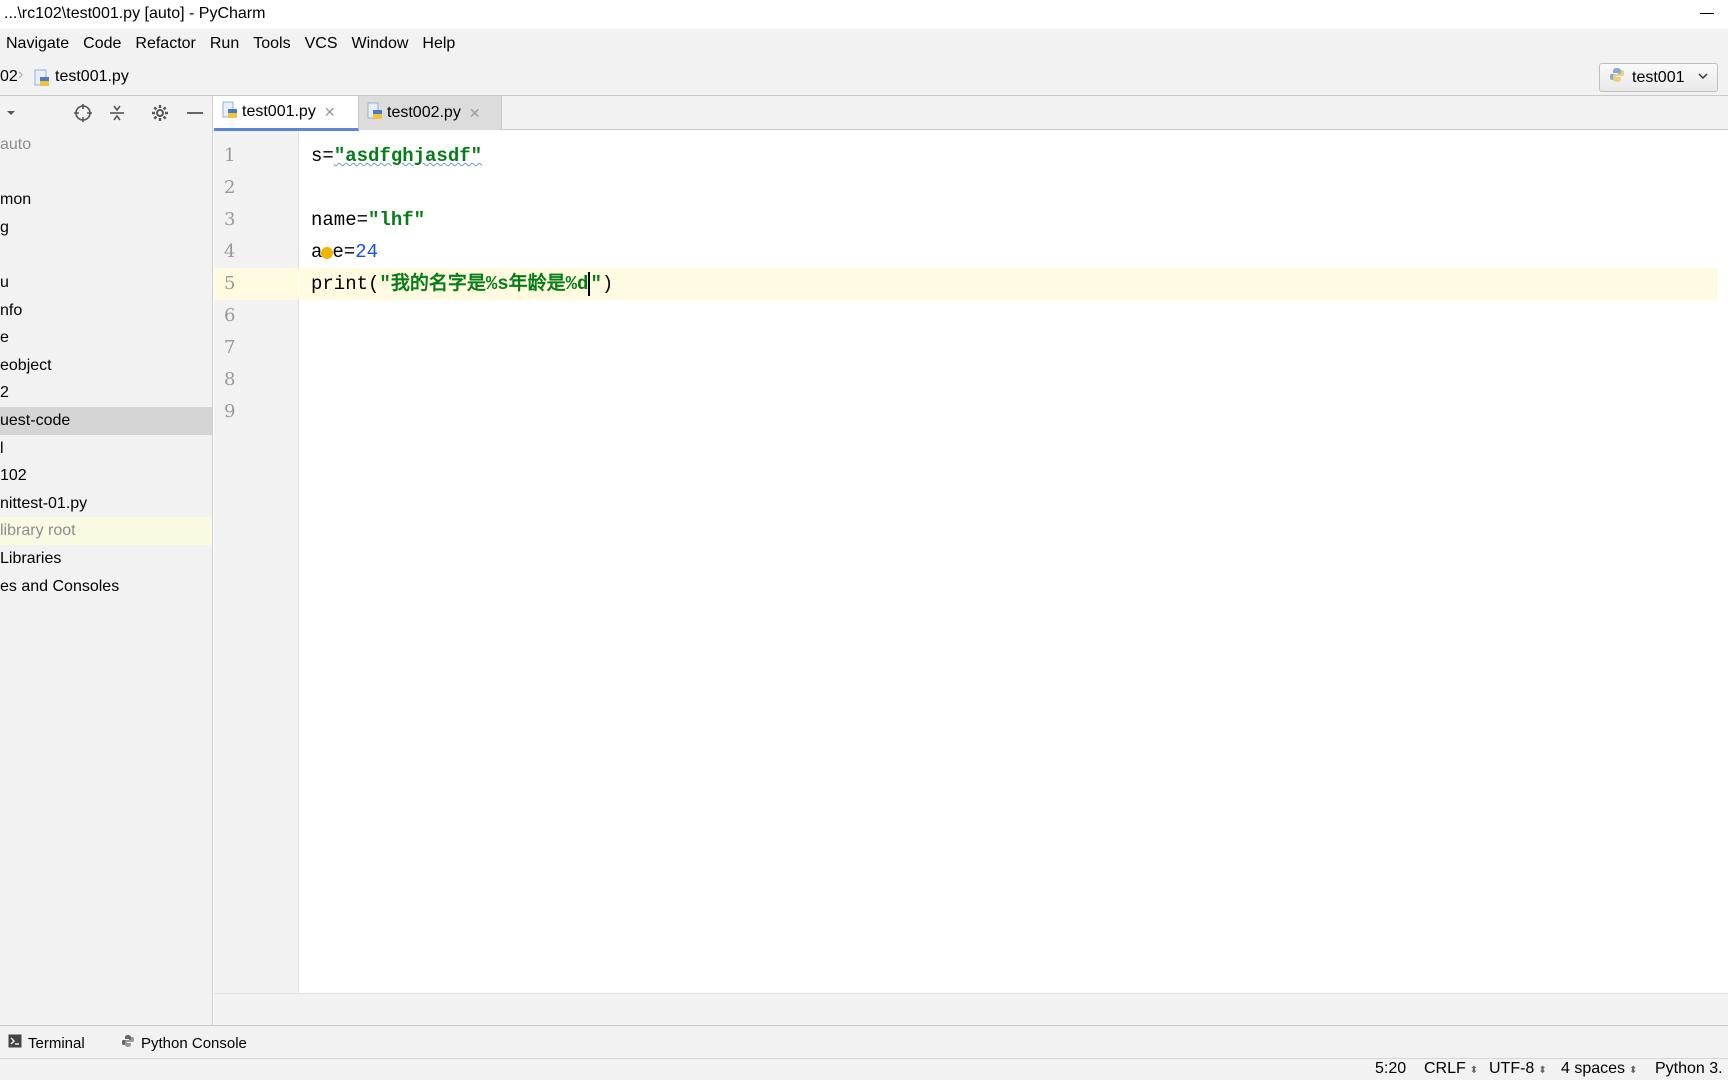  What do you see at coordinates (344, 252) in the screenshot?
I see `code-token: e=` at bounding box center [344, 252].